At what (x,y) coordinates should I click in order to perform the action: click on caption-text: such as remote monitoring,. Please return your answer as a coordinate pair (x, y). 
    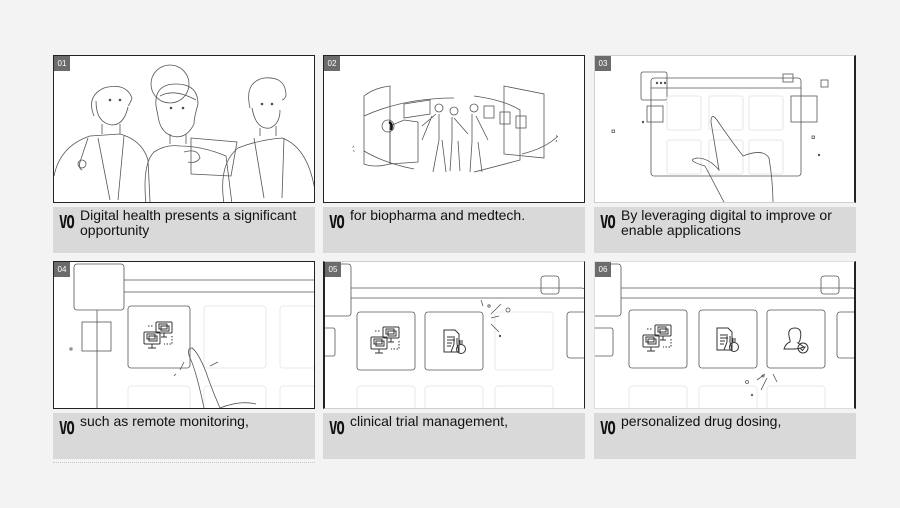
    Looking at the image, I should click on (164, 421).